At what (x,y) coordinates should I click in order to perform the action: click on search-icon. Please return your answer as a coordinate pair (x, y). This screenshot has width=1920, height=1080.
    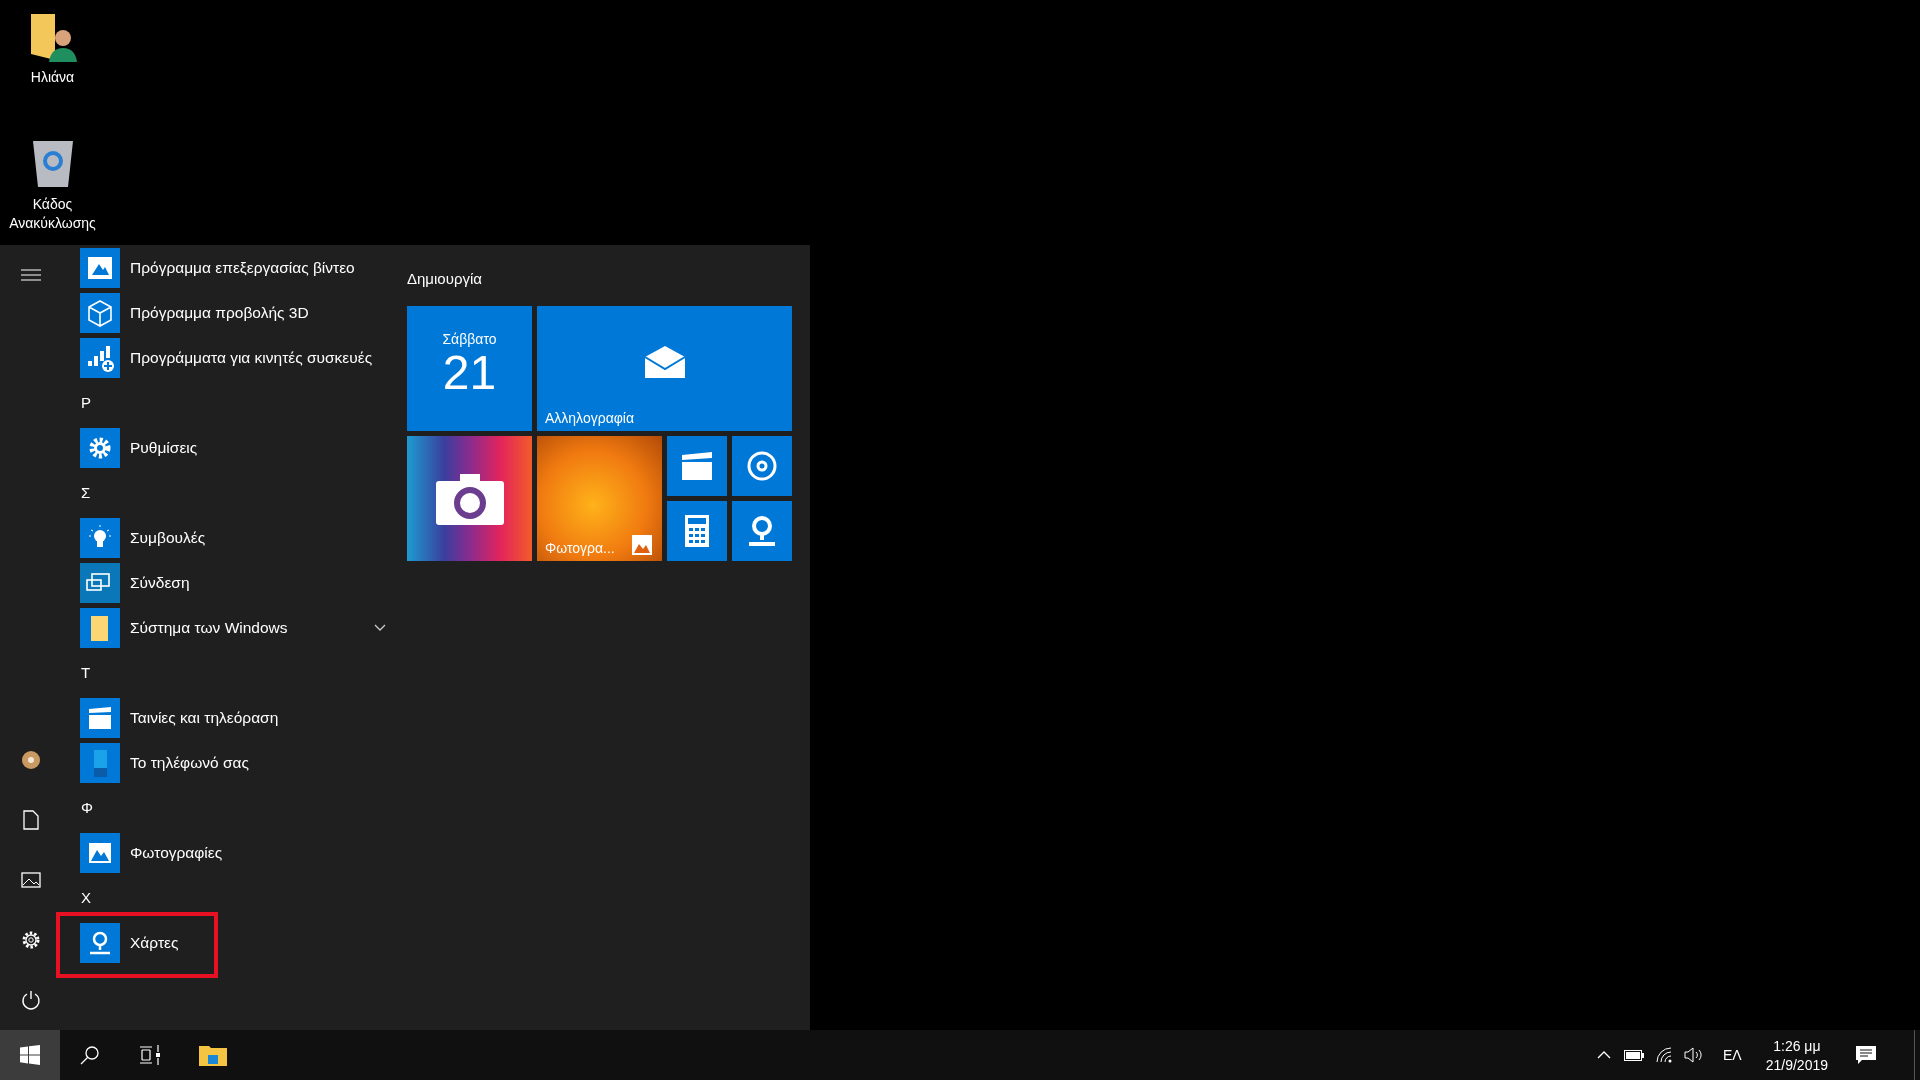
    Looking at the image, I should click on (90, 1055).